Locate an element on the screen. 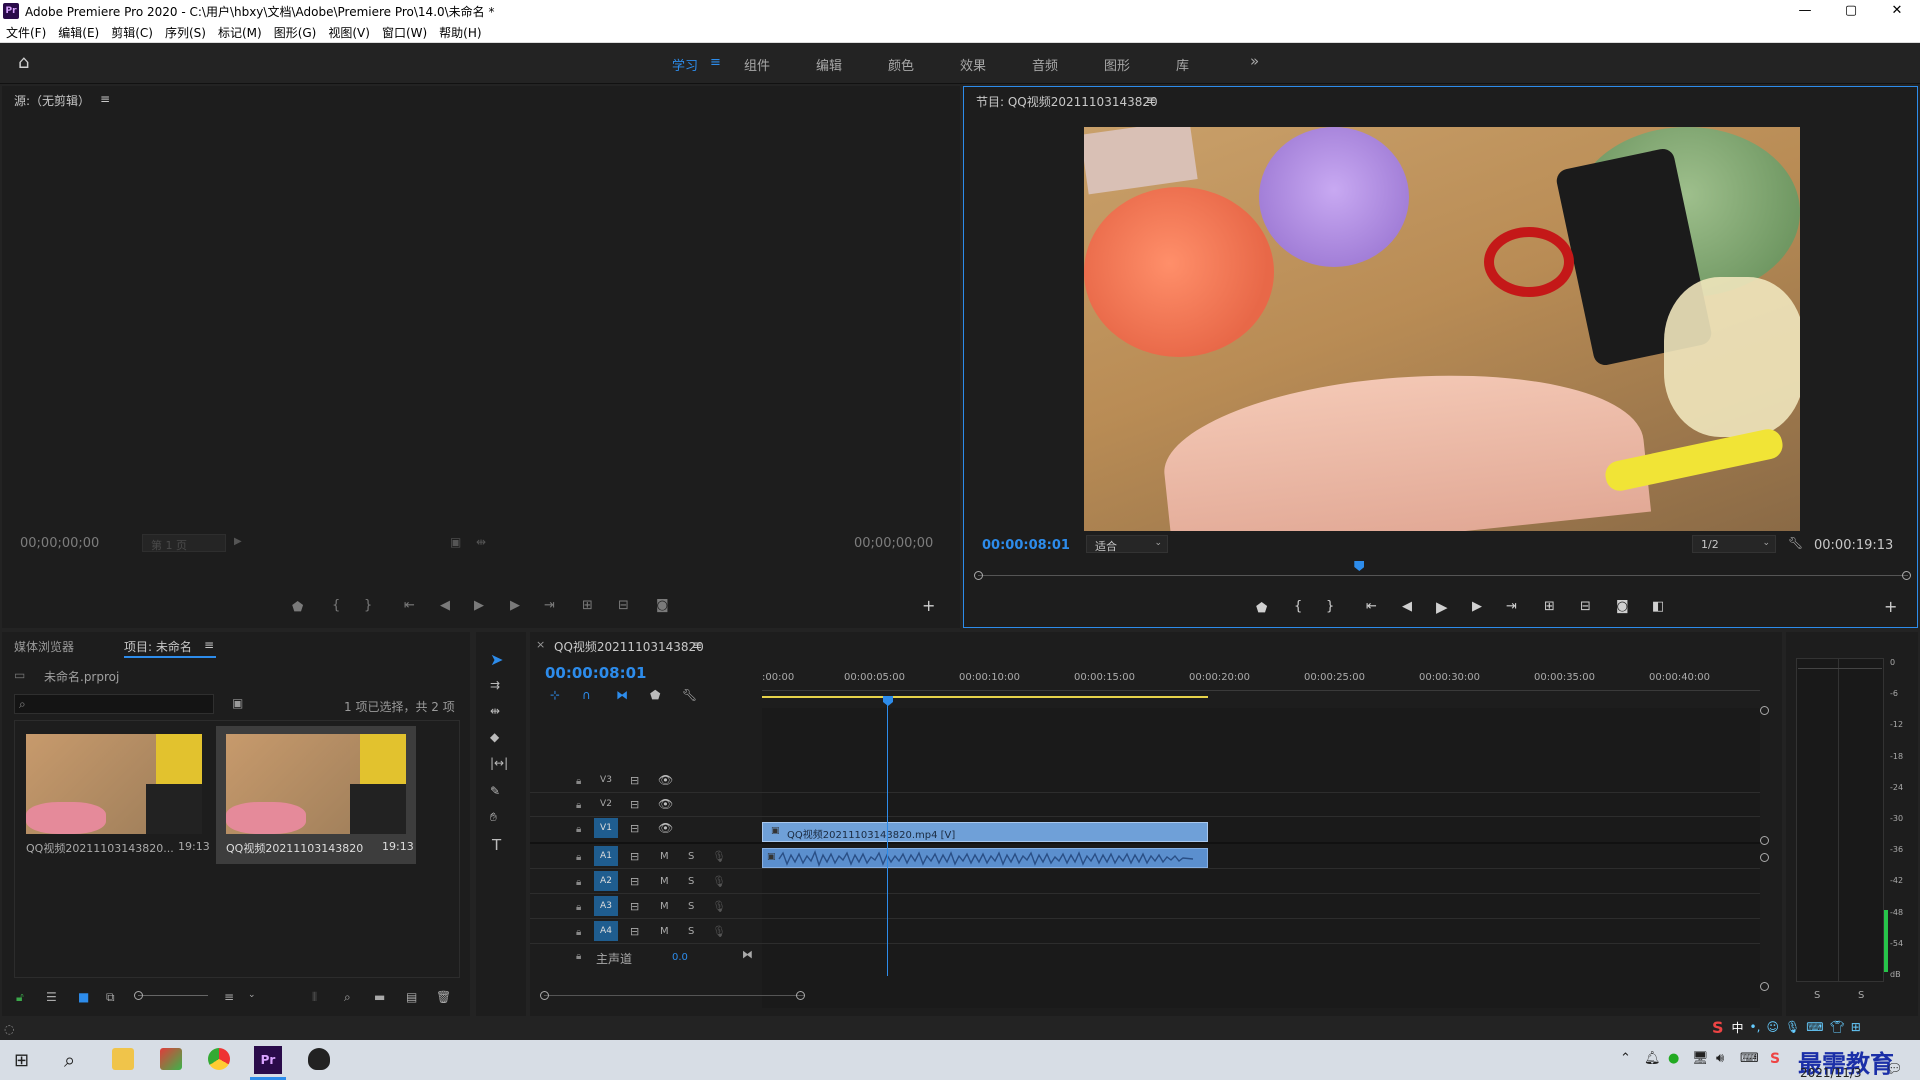  timeline-menu-icon: ≡ is located at coordinates (697, 645).